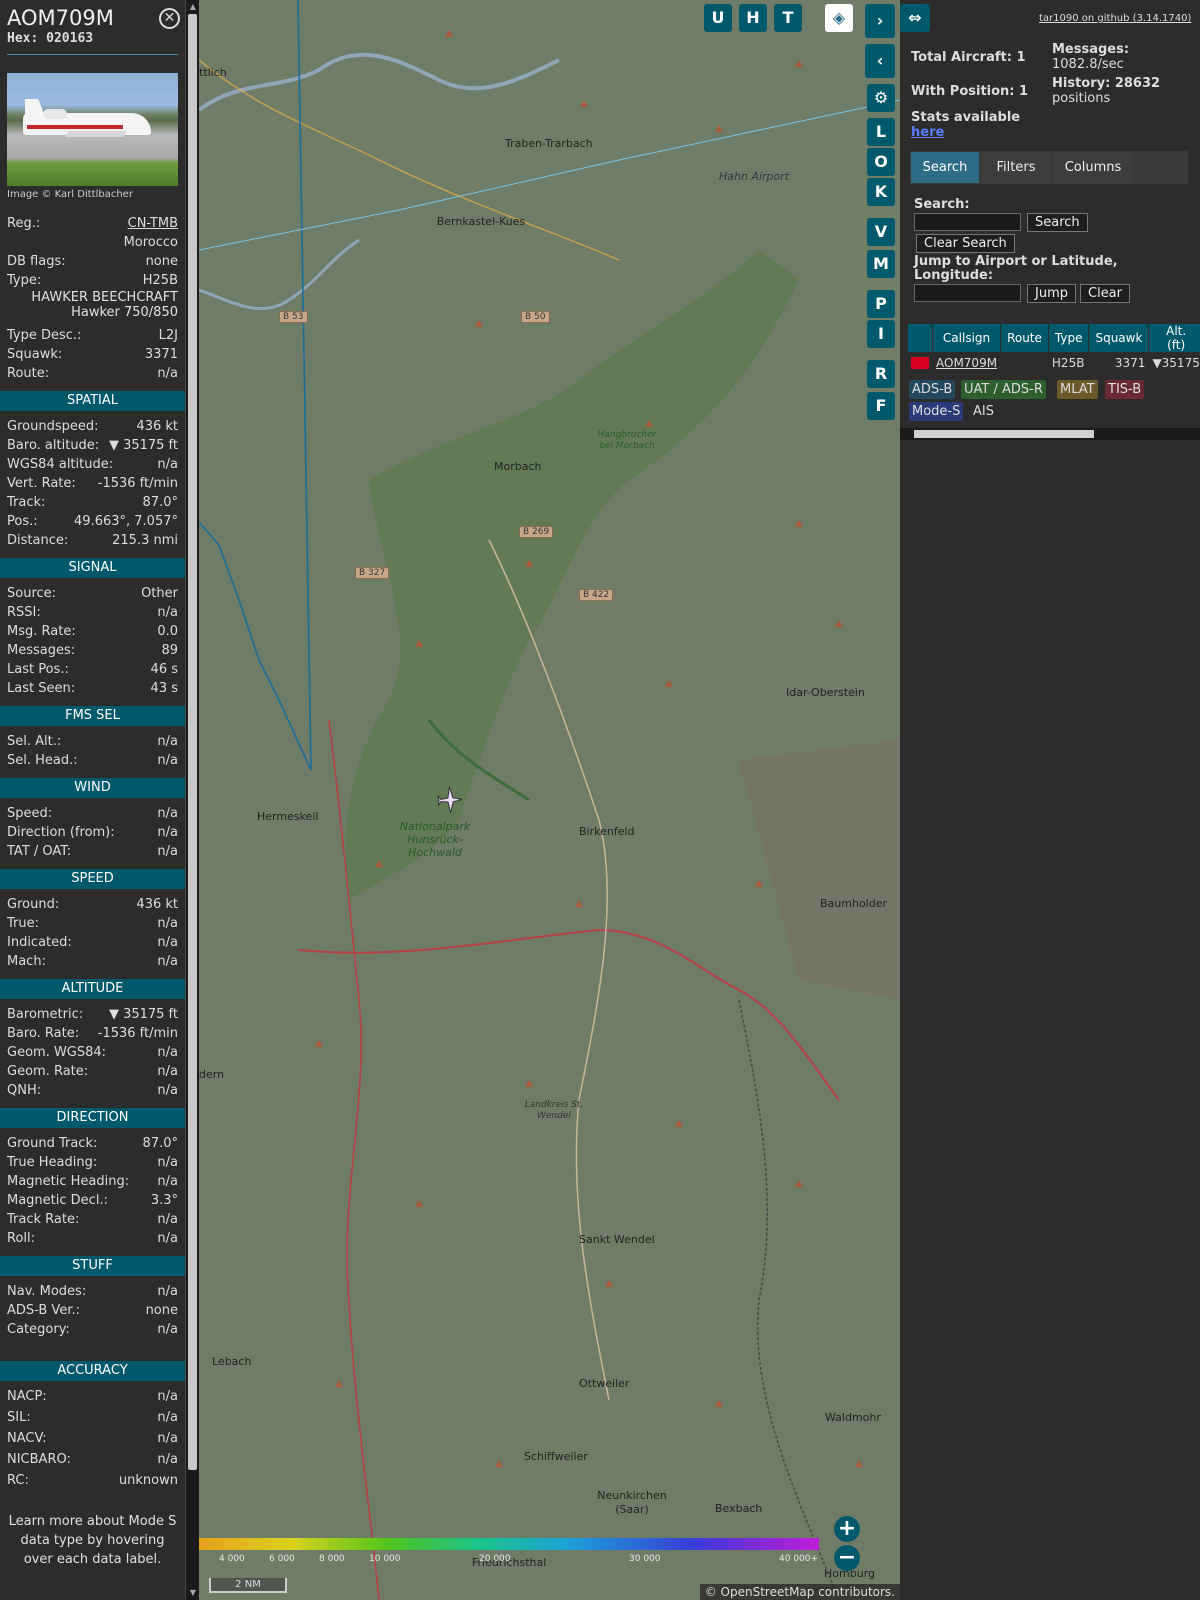 Image resolution: width=1200 pixels, height=1600 pixels. What do you see at coordinates (52, 426) in the screenshot?
I see `field-label: Groundspeed:` at bounding box center [52, 426].